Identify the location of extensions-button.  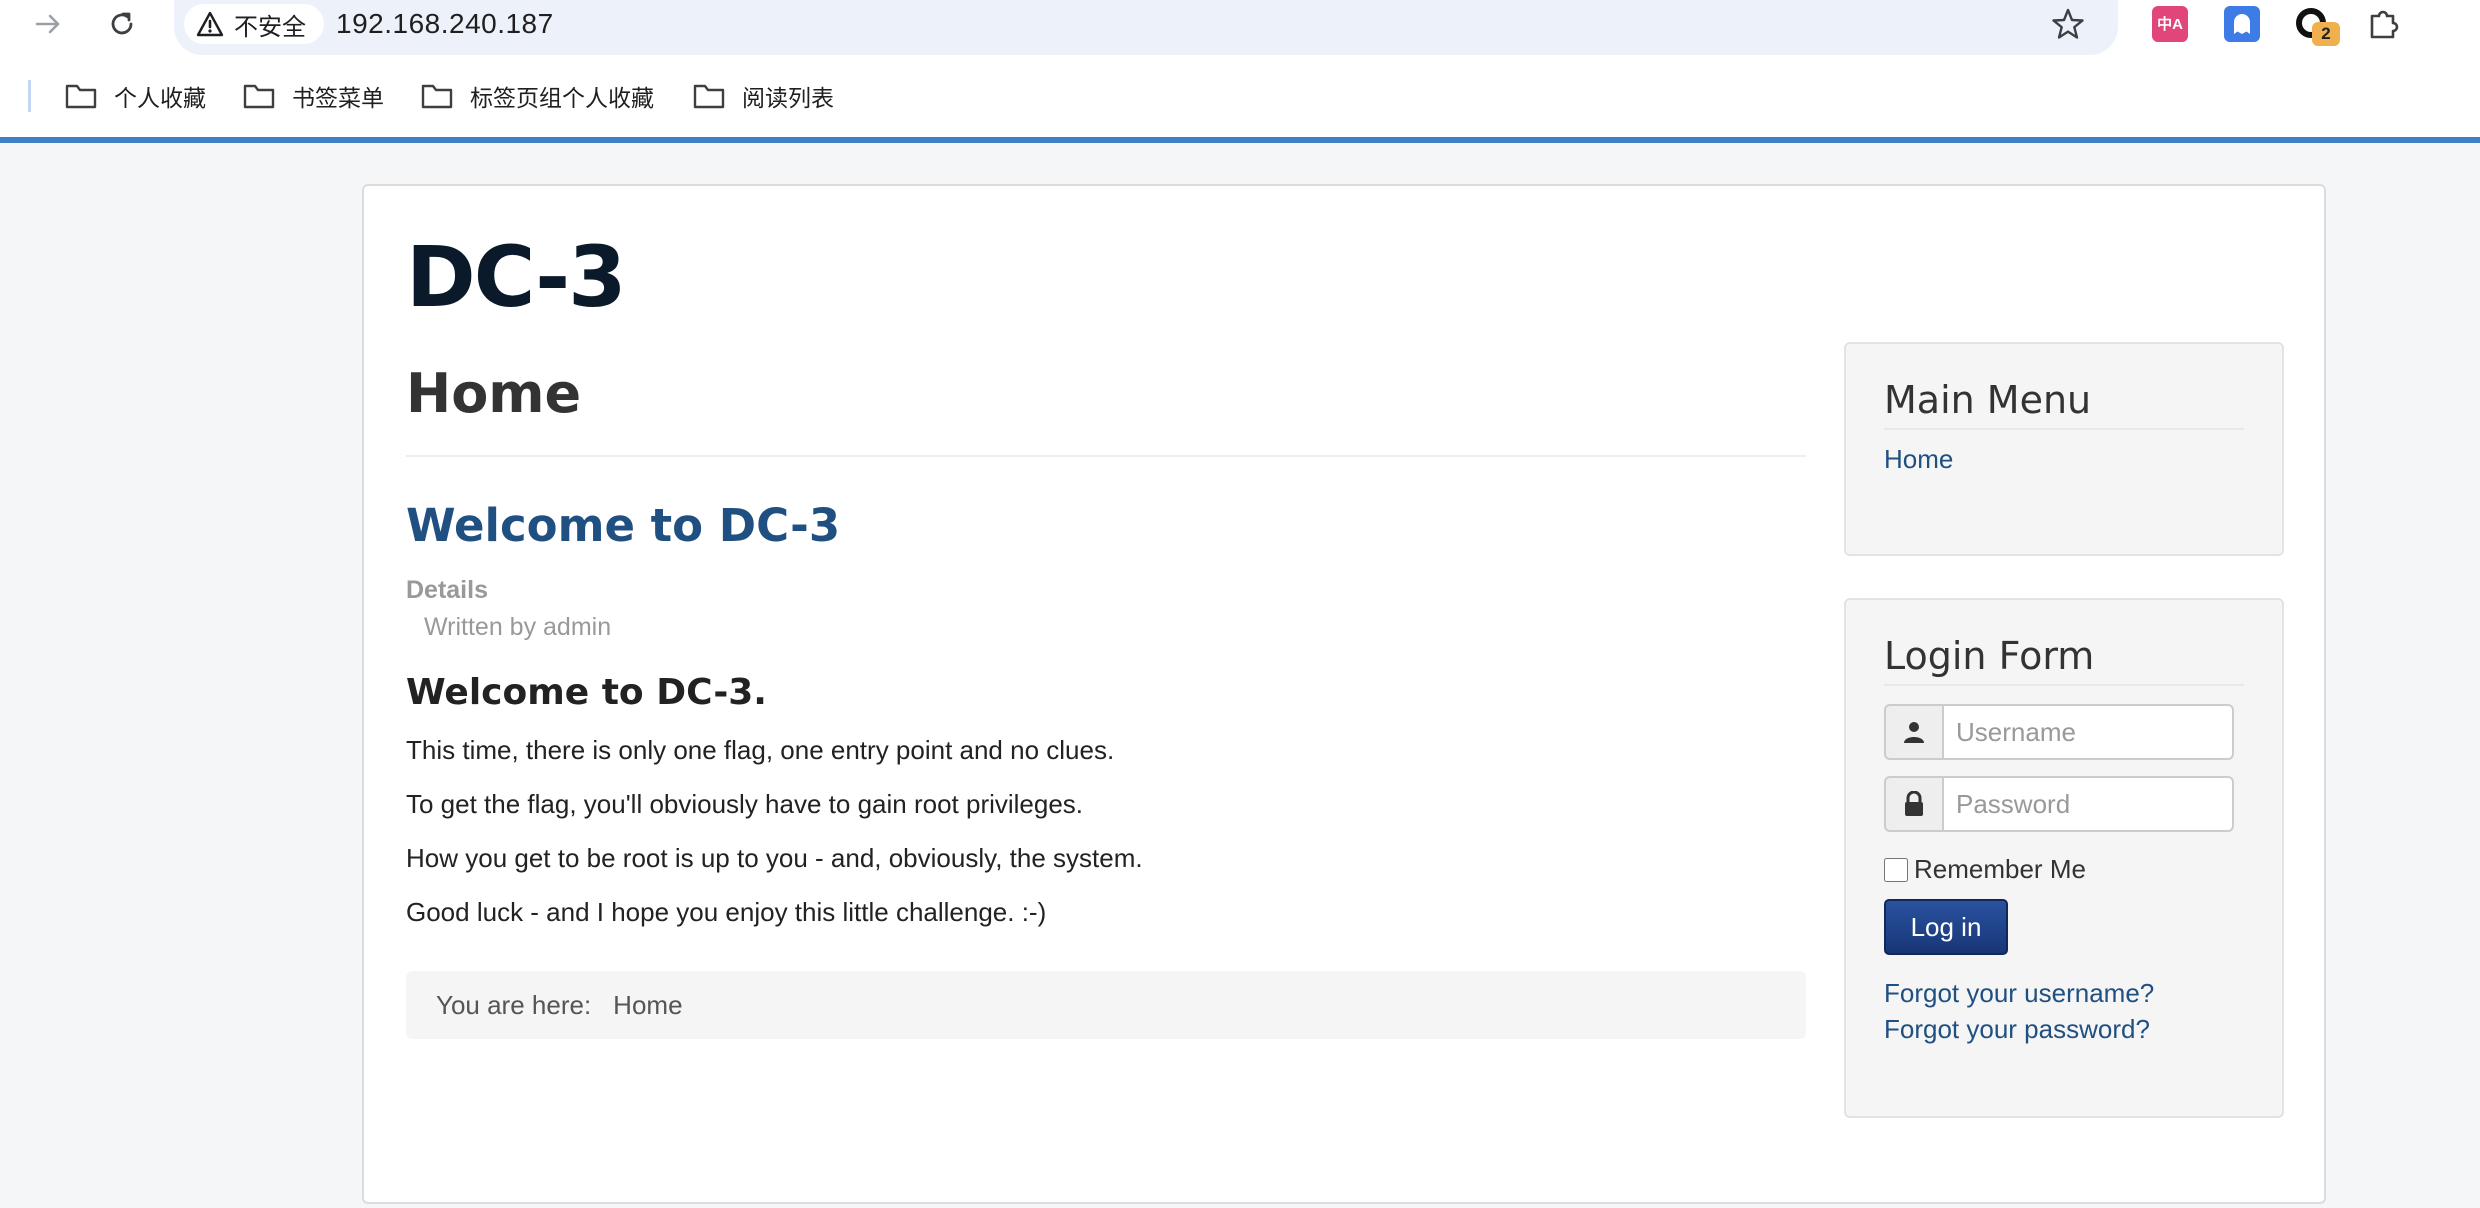
(2384, 24).